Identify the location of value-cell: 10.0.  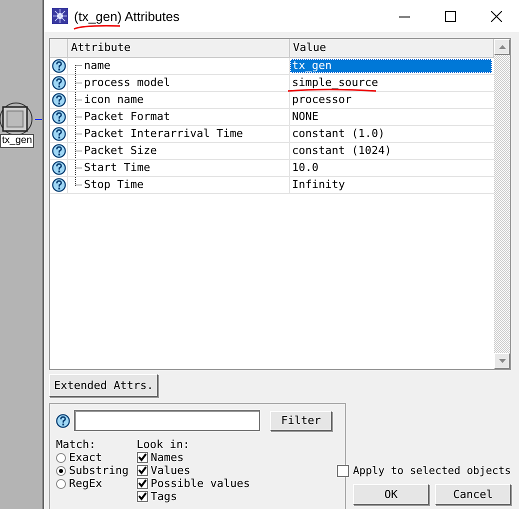
(391, 168).